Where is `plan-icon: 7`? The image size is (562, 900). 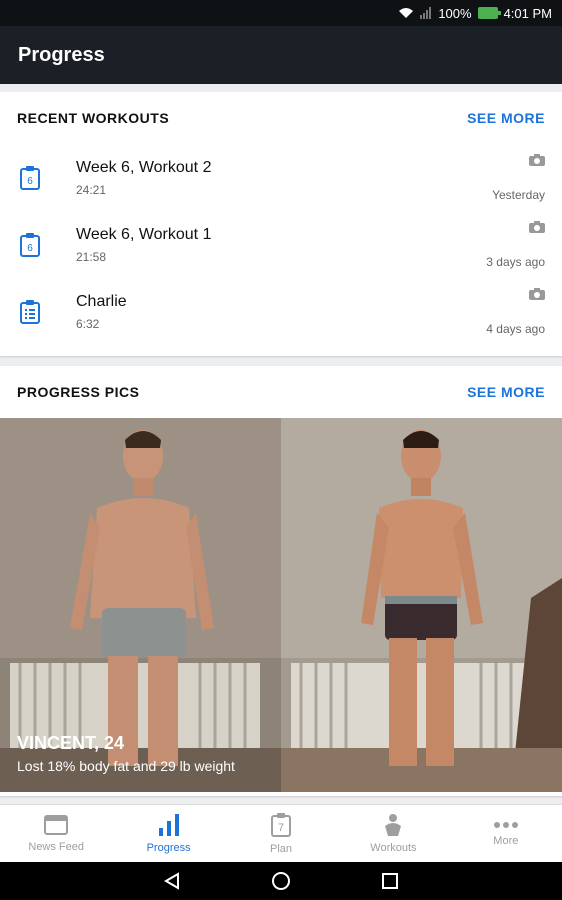 plan-icon: 7 is located at coordinates (281, 824).